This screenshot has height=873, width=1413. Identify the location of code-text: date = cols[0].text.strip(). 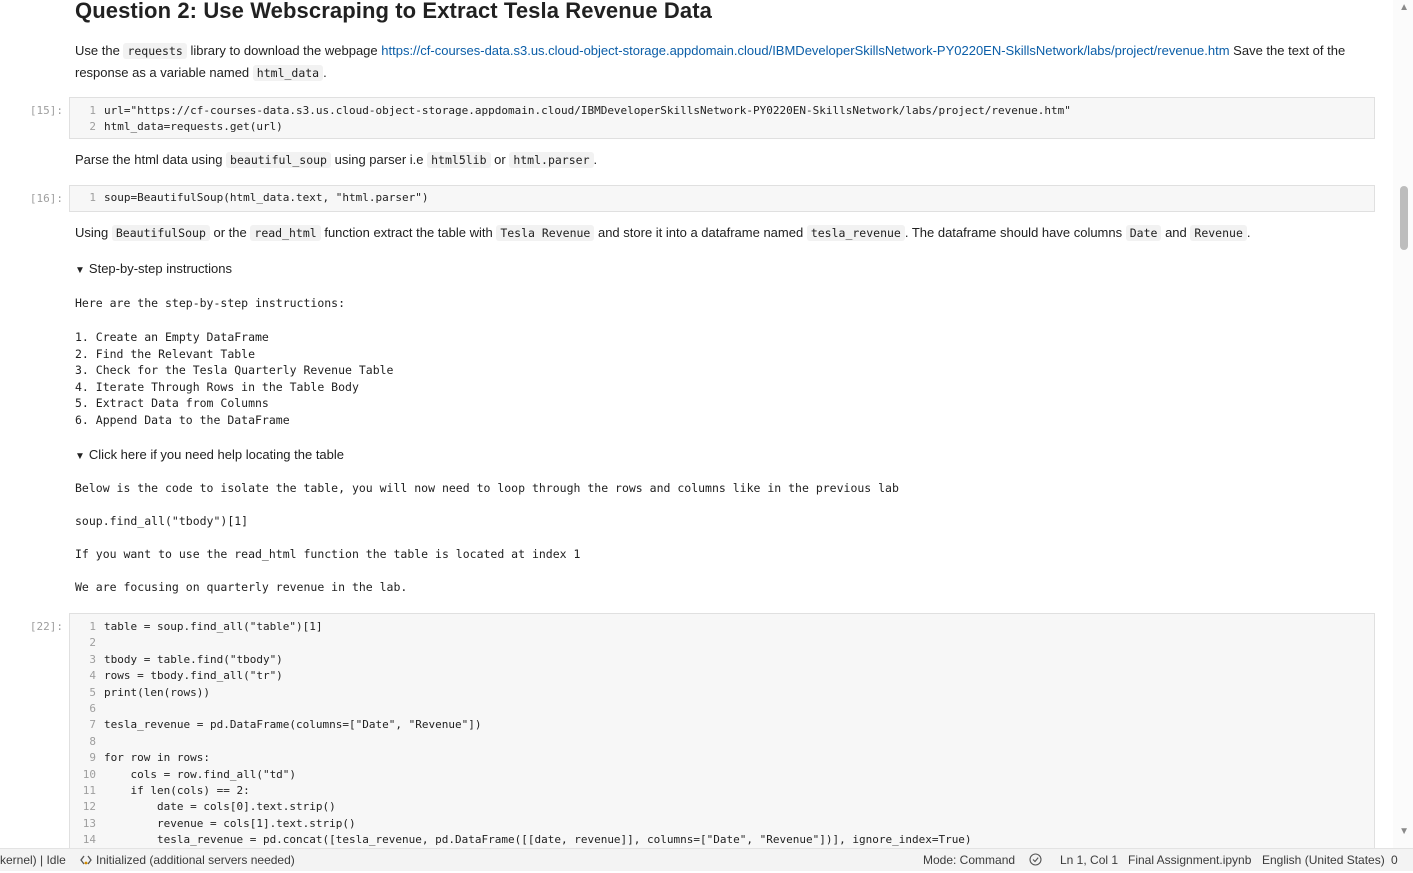
(220, 807).